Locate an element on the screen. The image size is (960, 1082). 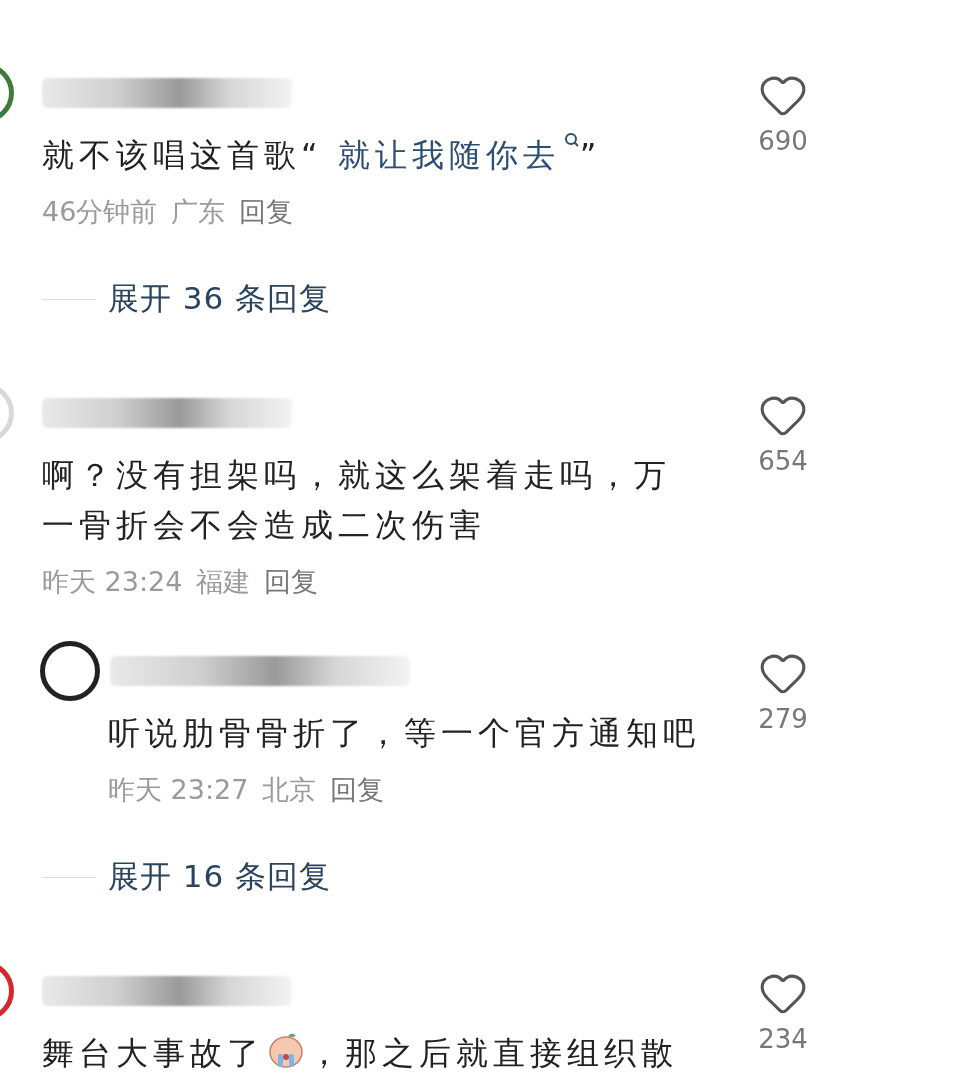
comment-text: 就不该唱这首歌“ 就让我随你去 ” is located at coordinates (367, 155).